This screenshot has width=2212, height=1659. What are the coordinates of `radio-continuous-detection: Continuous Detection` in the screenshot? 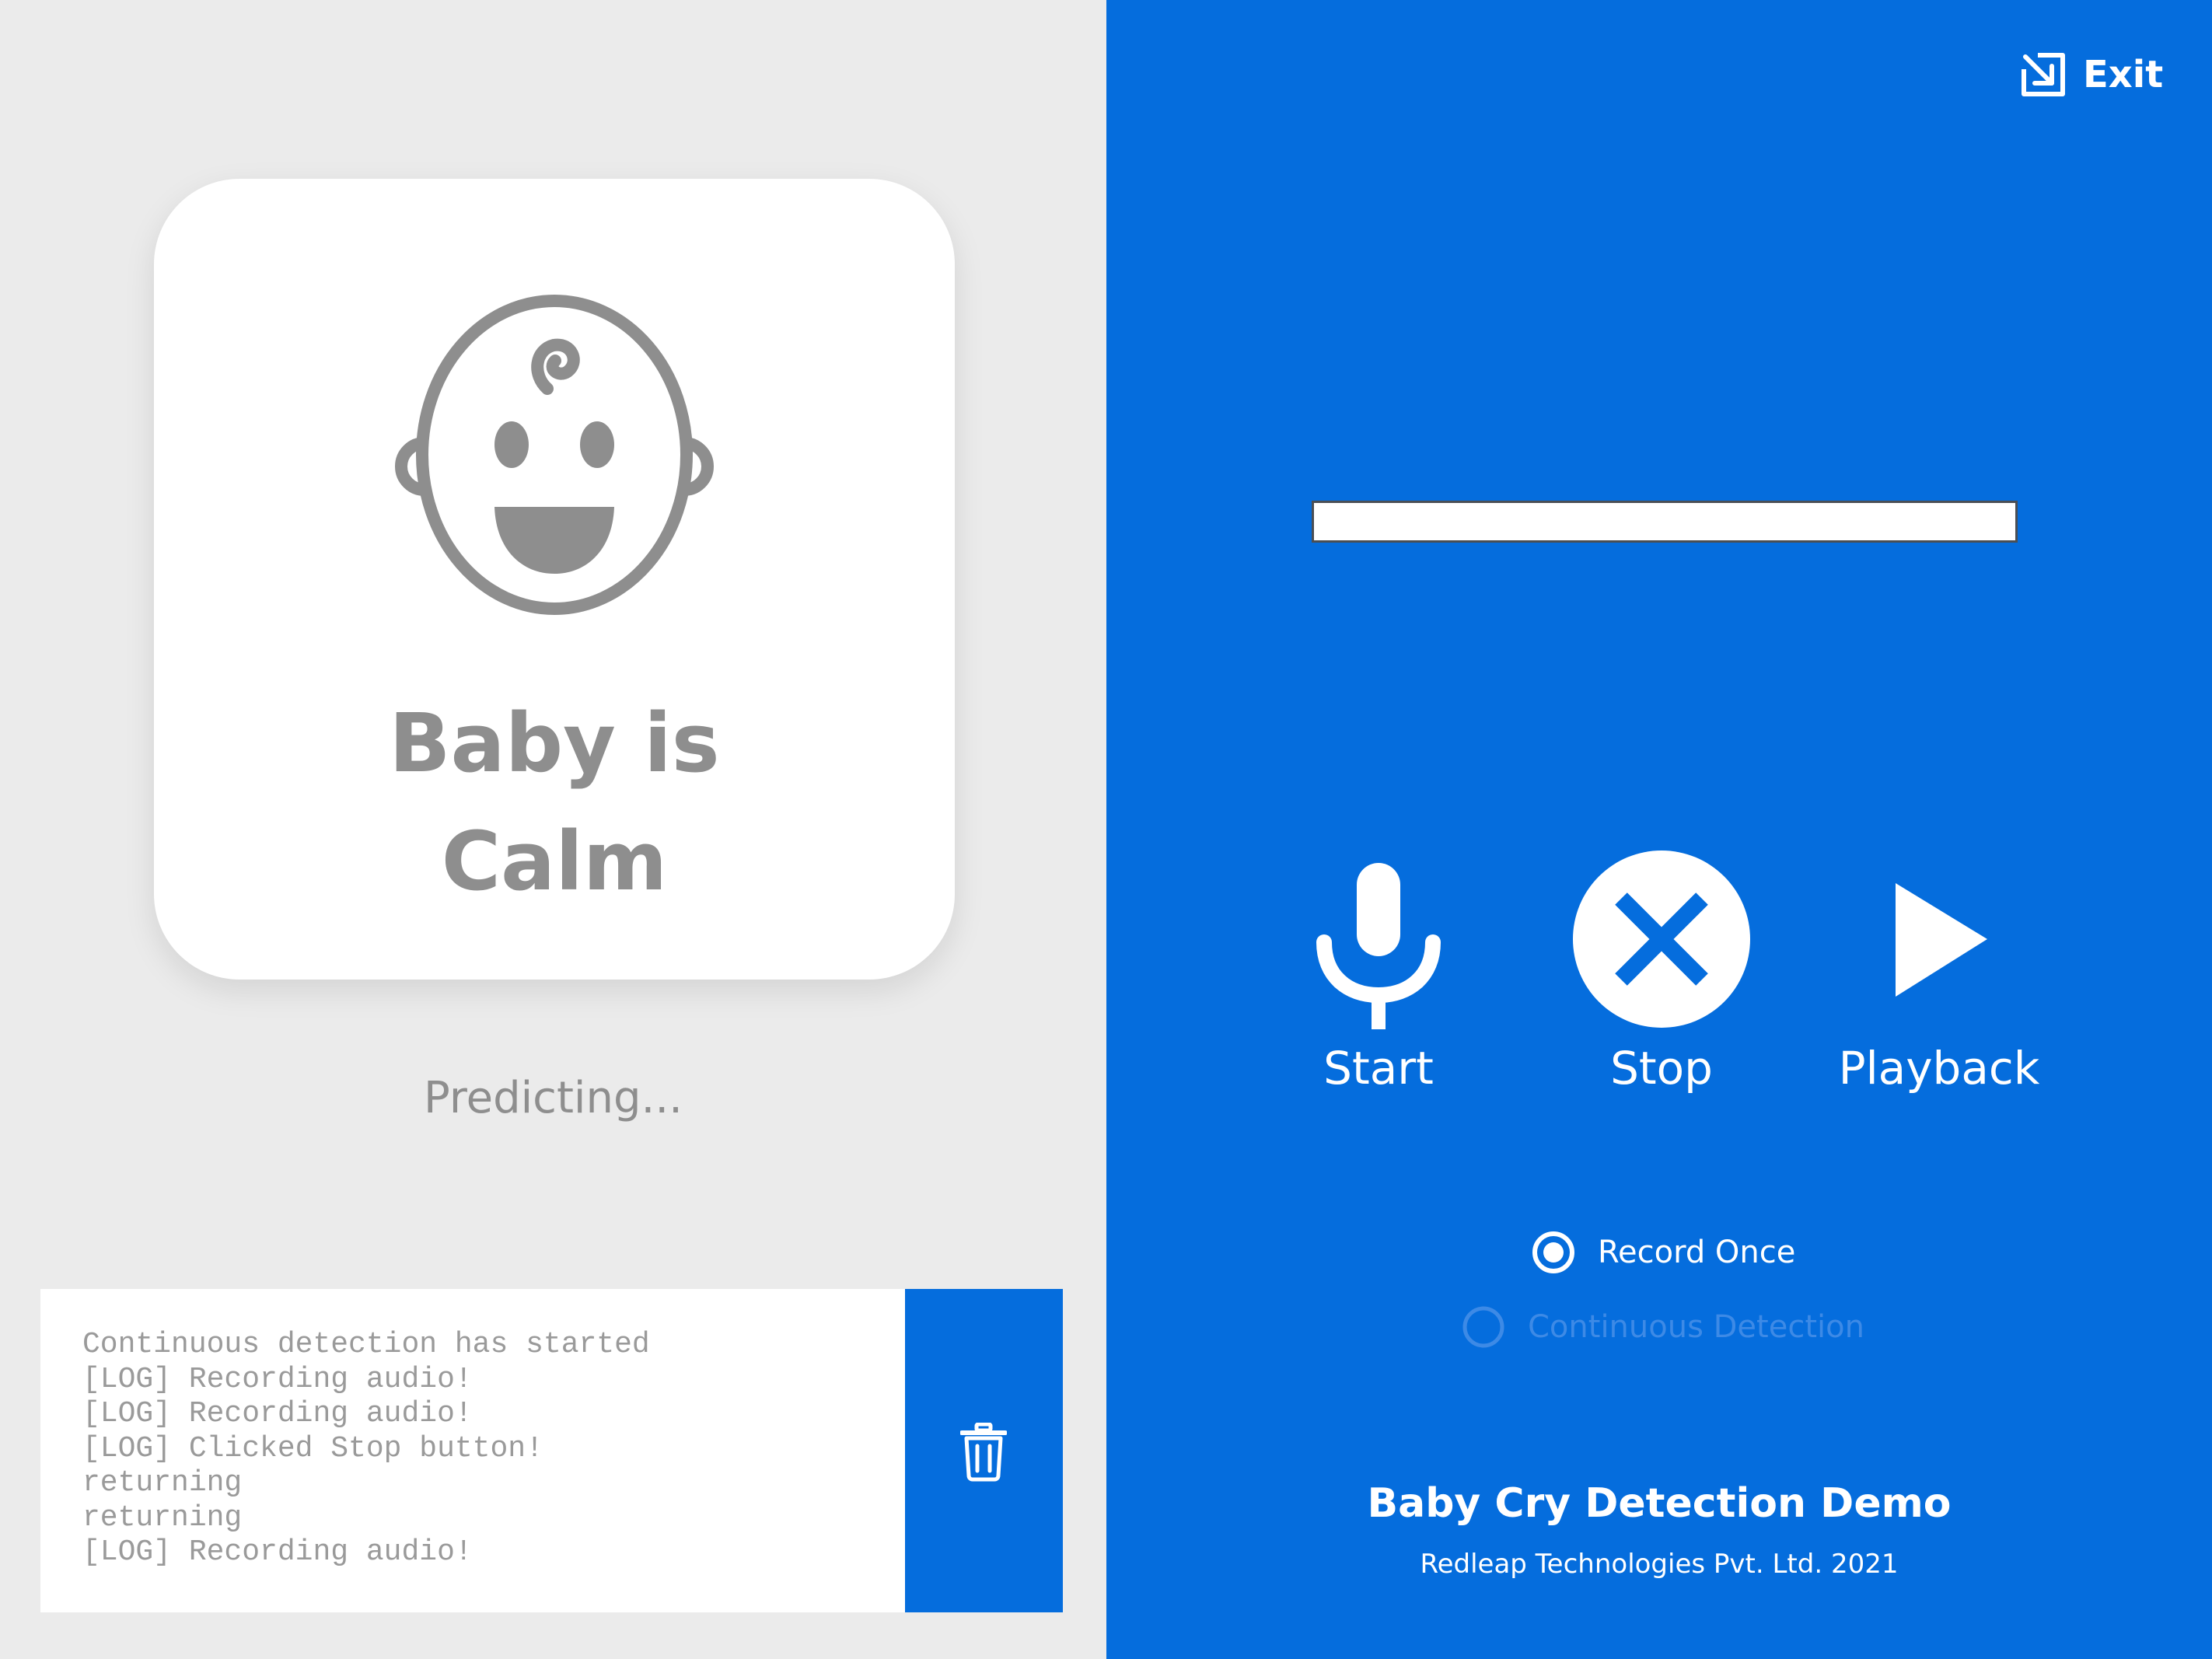 It's located at (1662, 1327).